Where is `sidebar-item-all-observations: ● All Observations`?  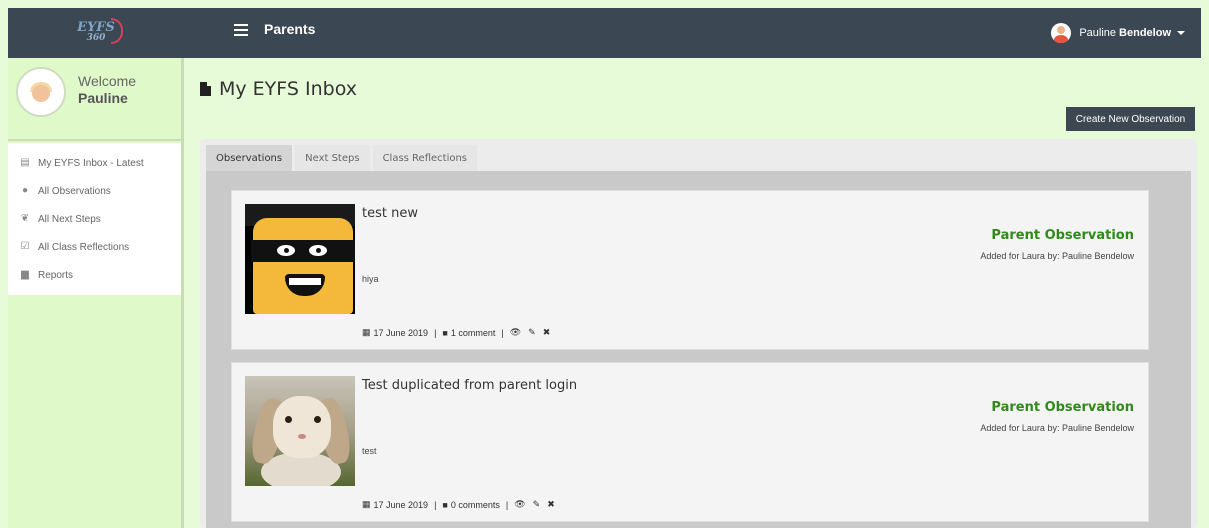 sidebar-item-all-observations: ● All Observations is located at coordinates (94, 191).